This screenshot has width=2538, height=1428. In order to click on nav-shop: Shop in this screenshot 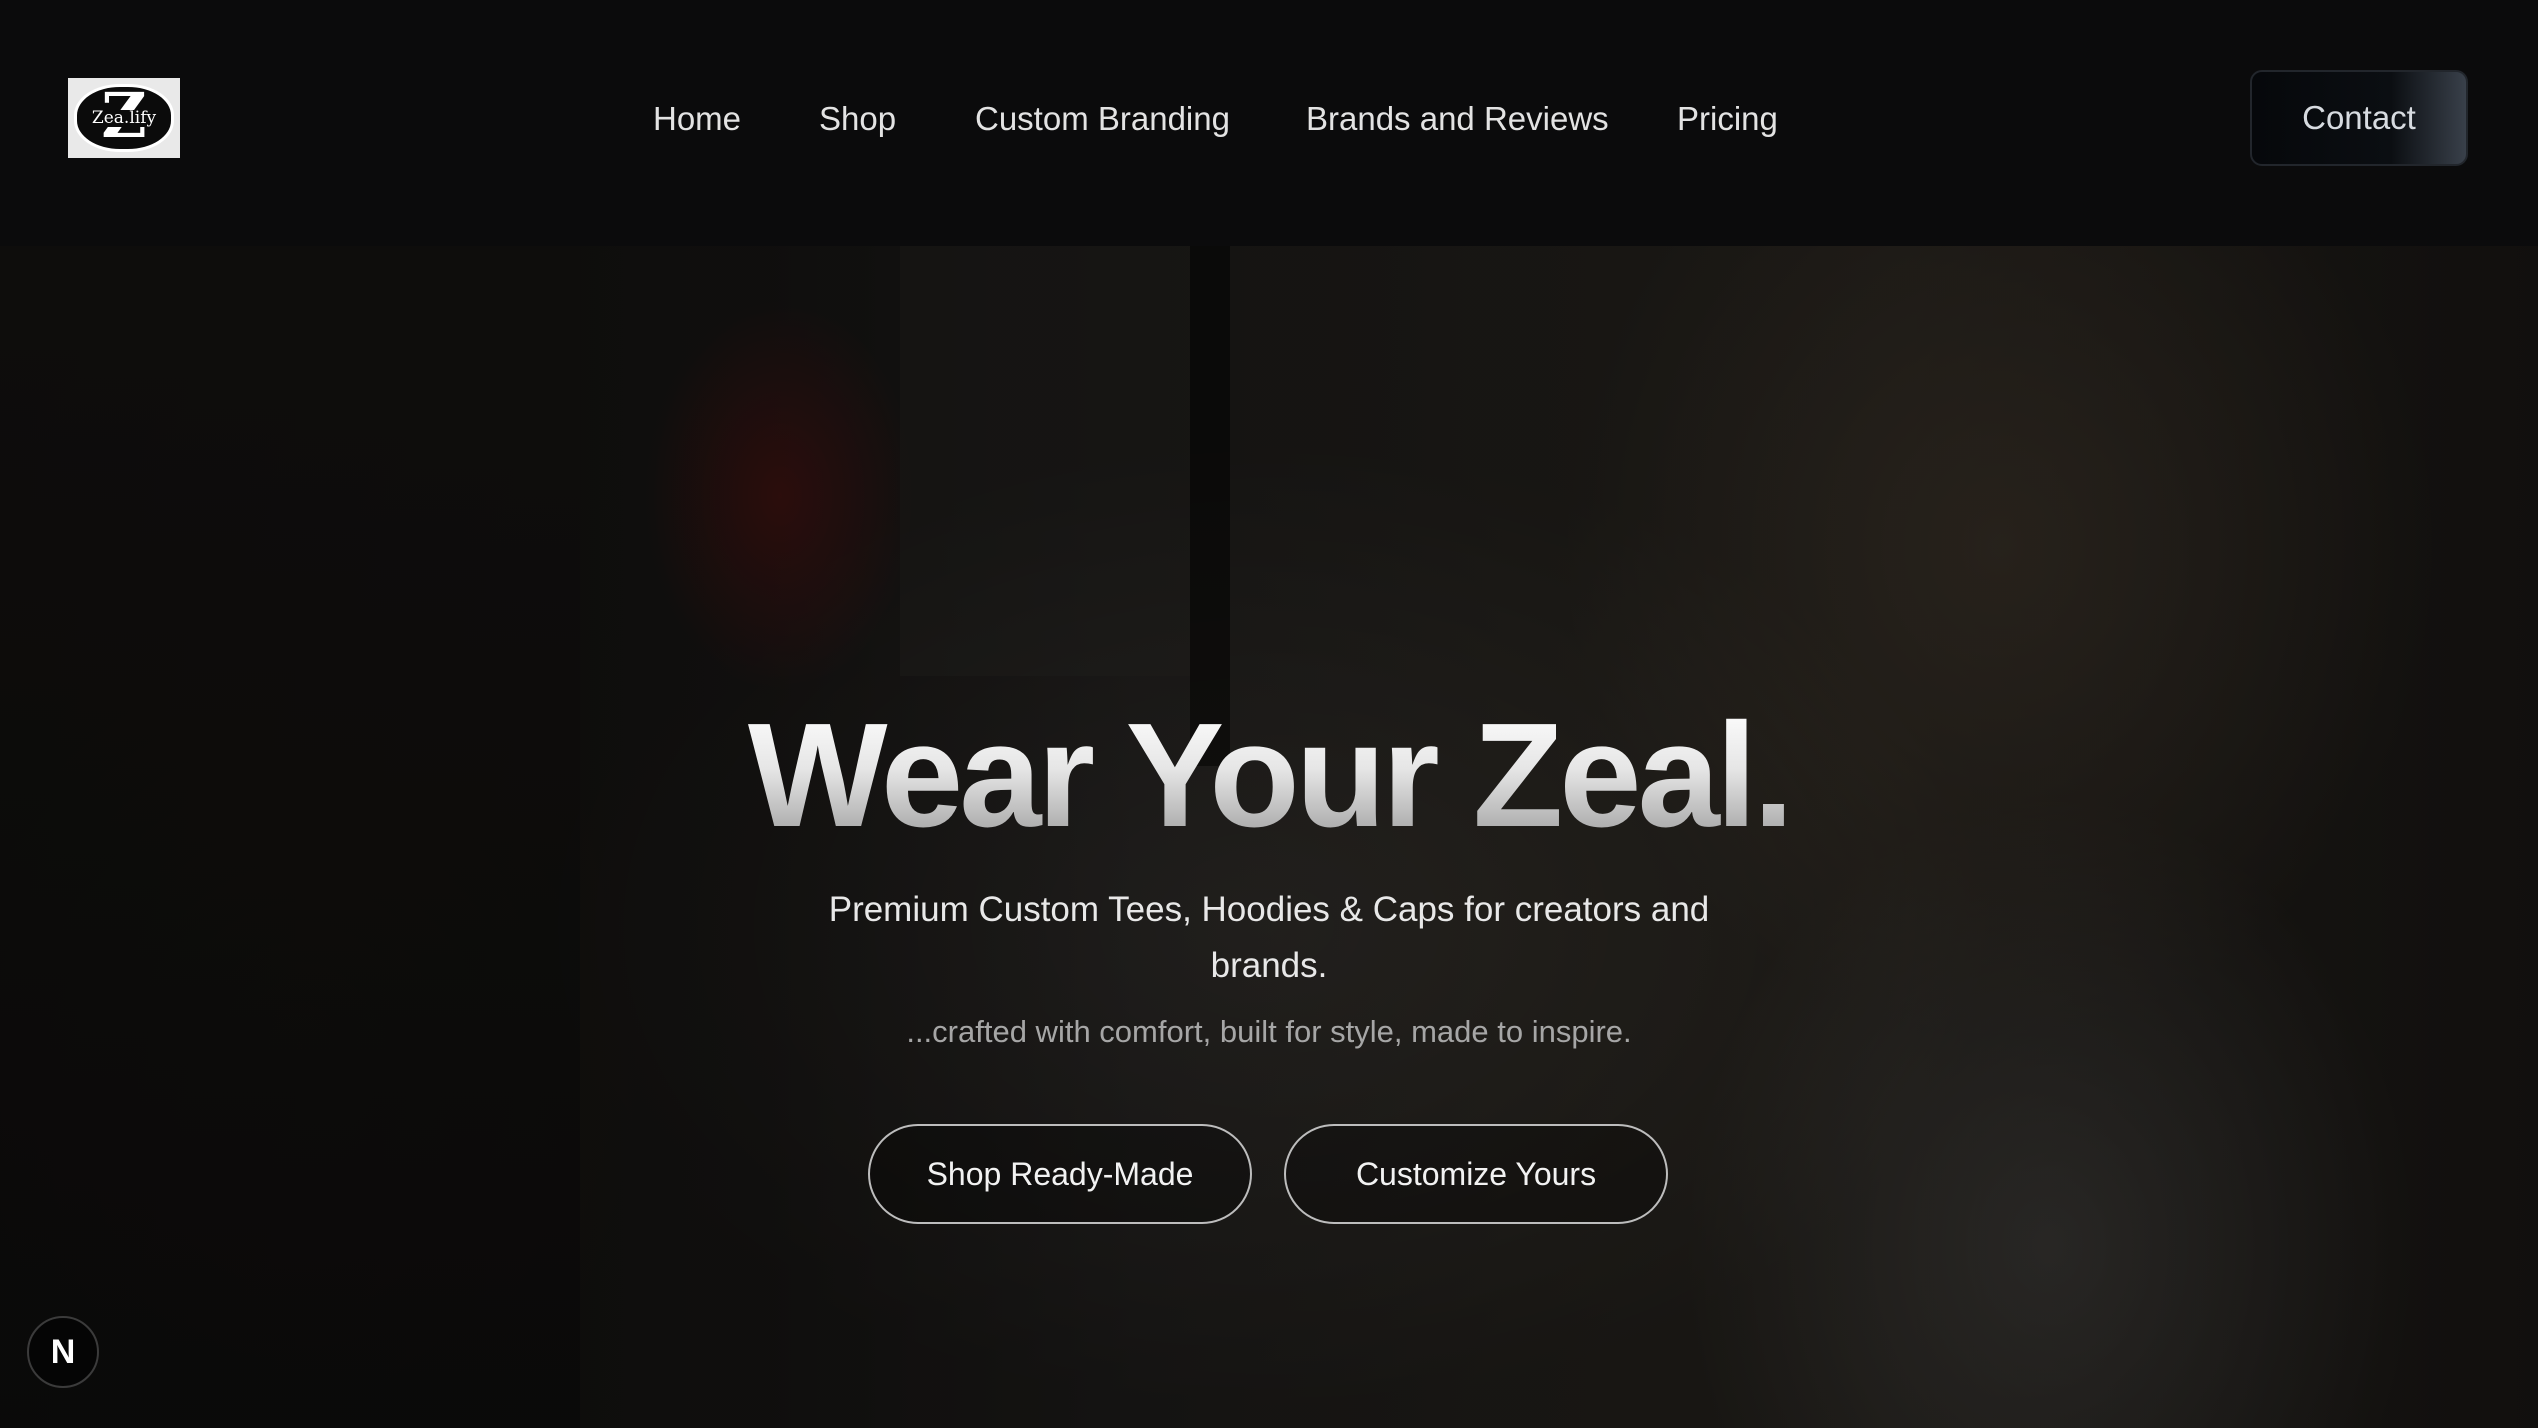, I will do `click(857, 119)`.